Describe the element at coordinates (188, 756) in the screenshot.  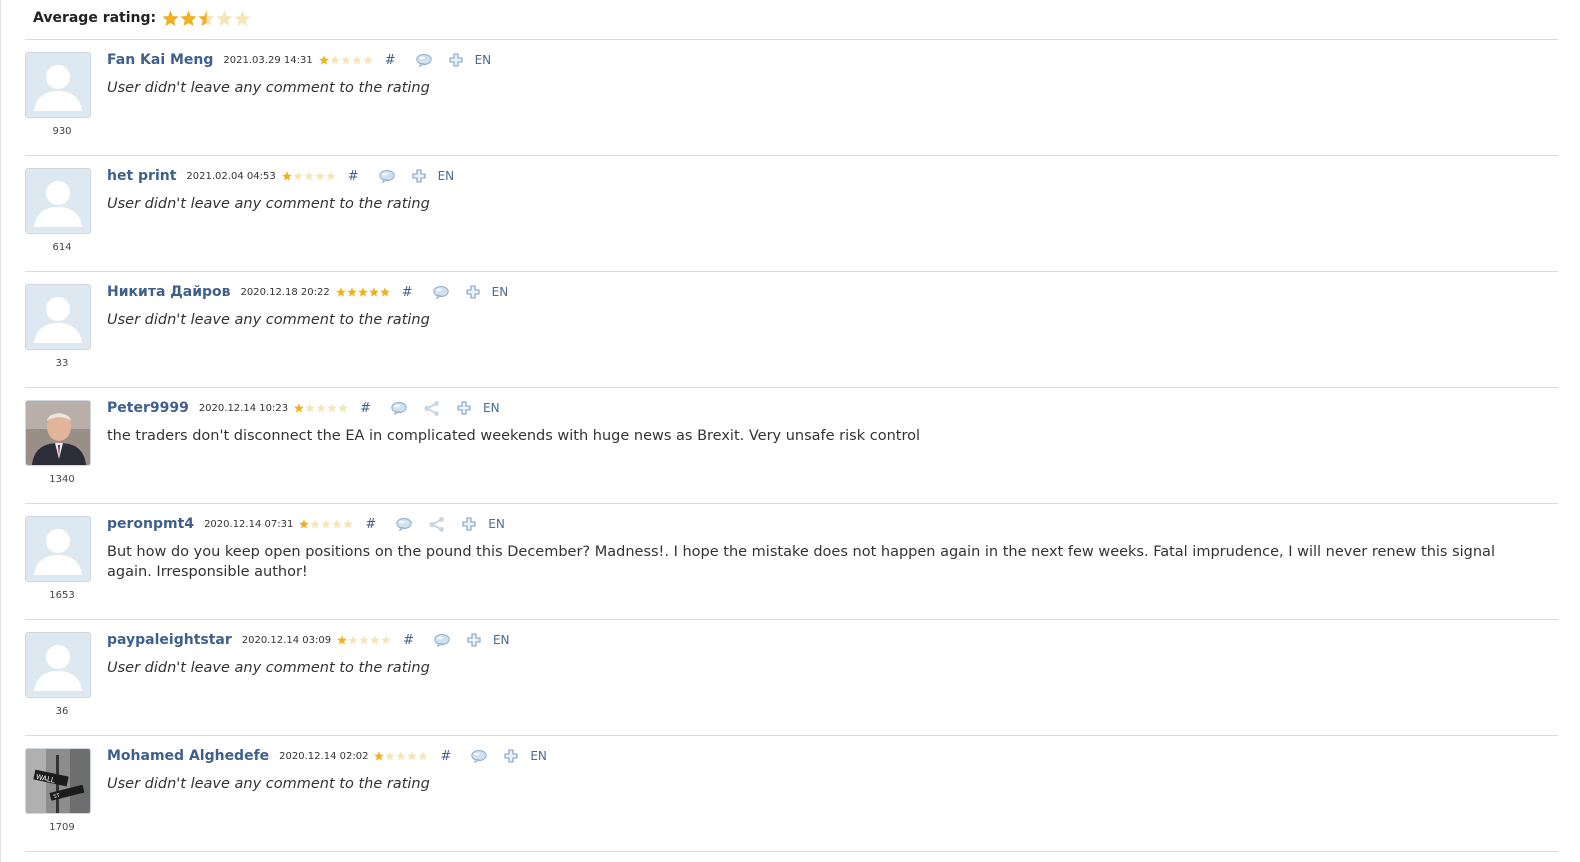
I see `author-link: Mohamed Alghedefe` at that location.